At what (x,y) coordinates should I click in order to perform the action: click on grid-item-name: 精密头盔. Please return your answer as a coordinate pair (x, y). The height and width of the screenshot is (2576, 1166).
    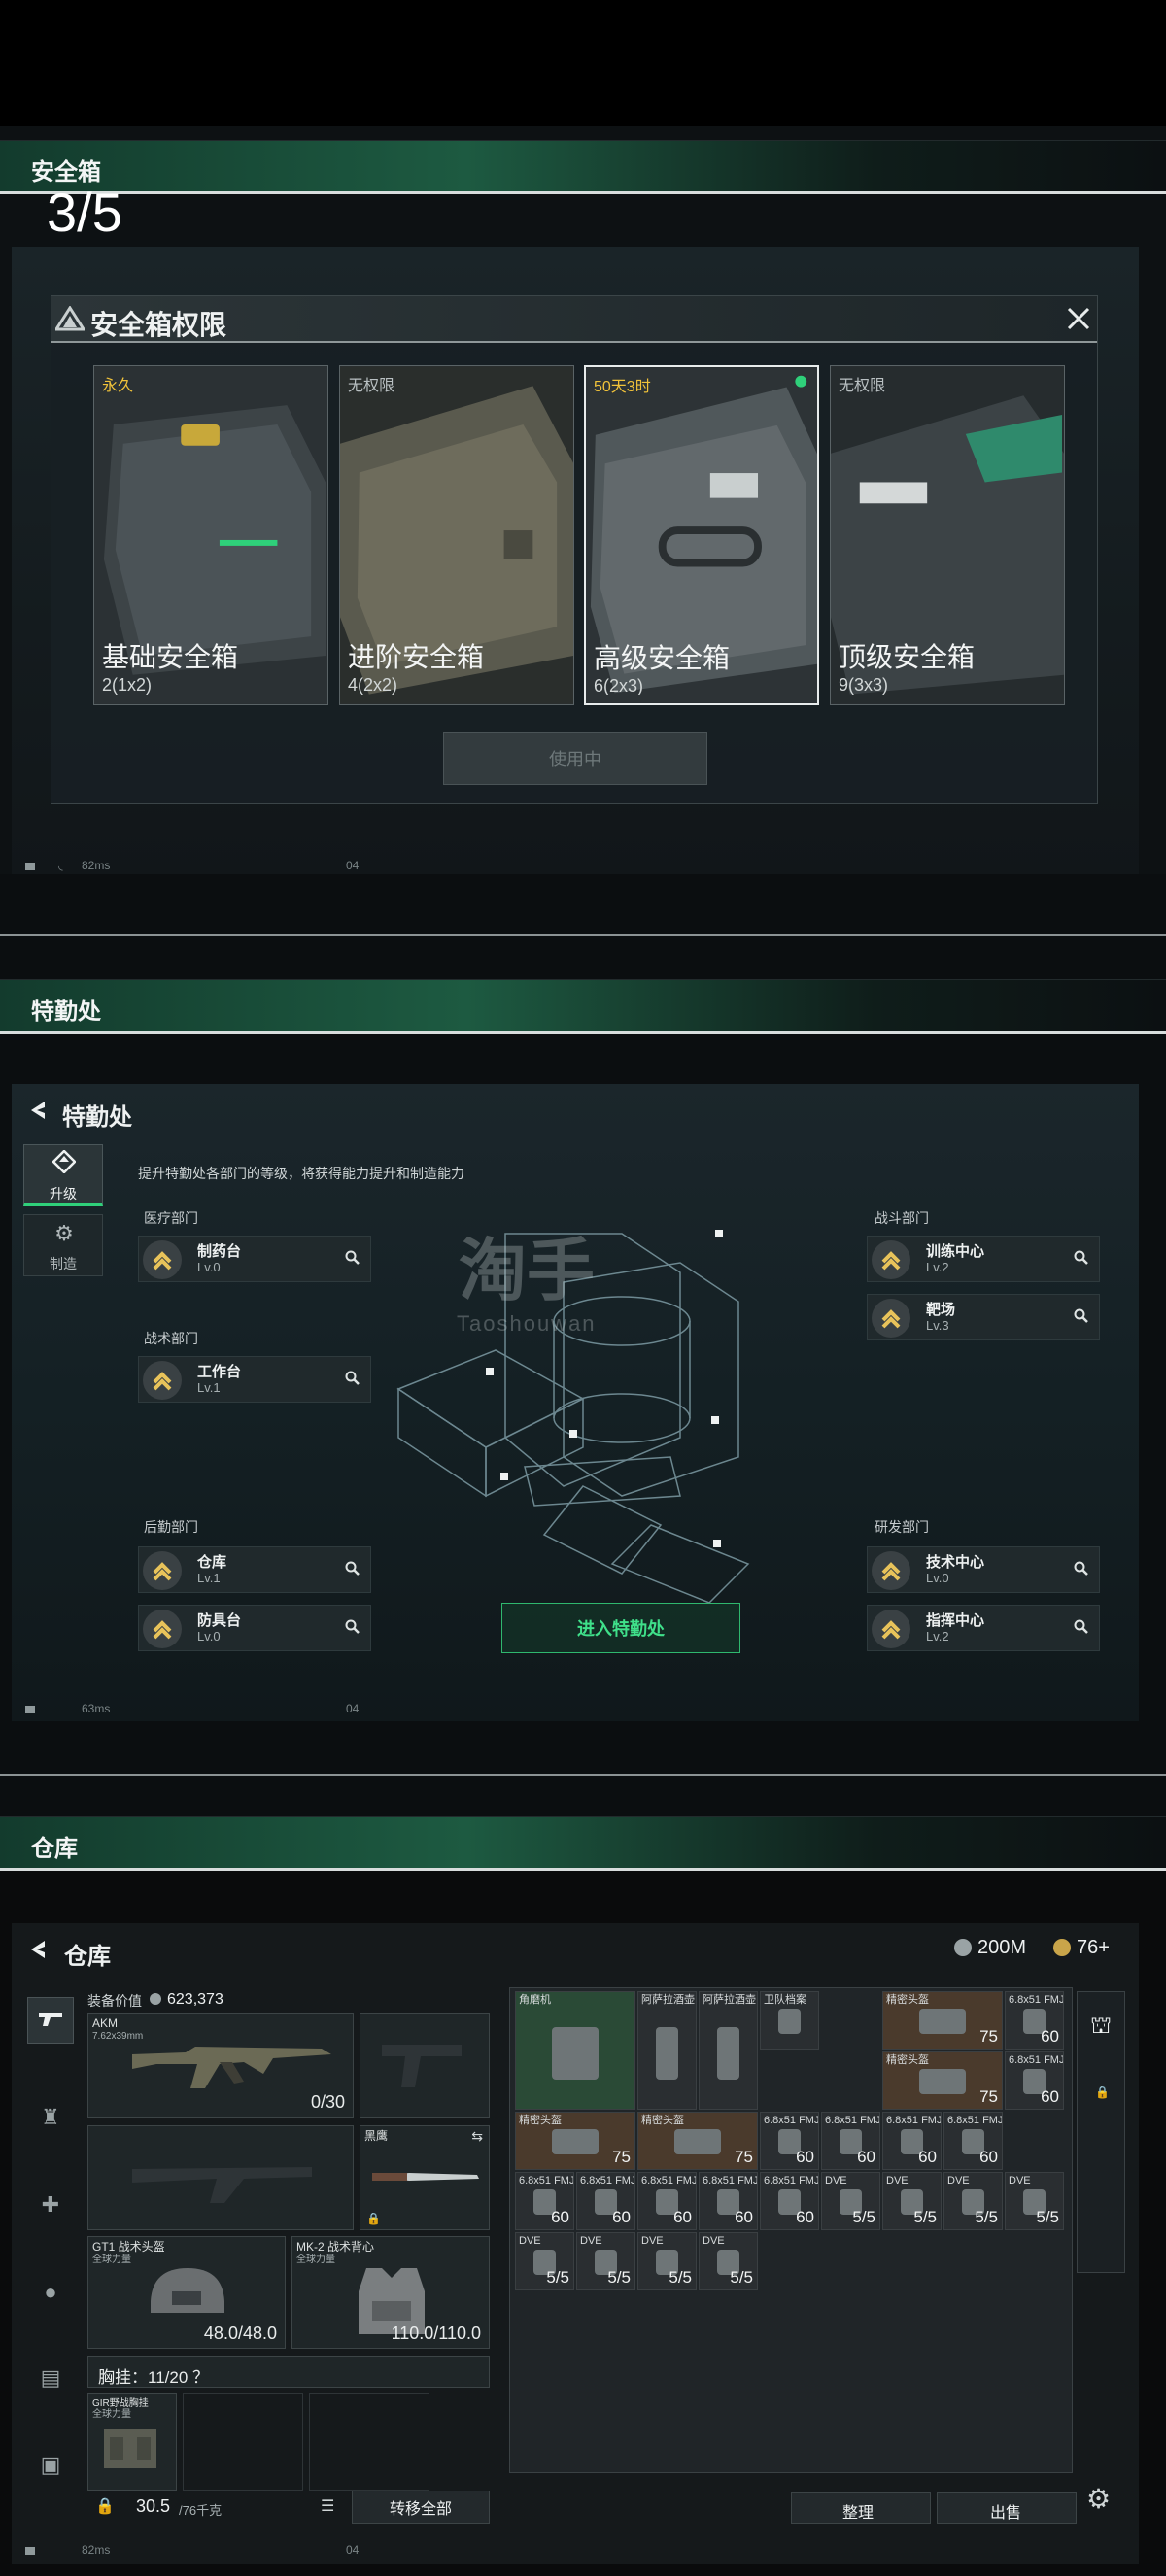
    Looking at the image, I should click on (662, 2120).